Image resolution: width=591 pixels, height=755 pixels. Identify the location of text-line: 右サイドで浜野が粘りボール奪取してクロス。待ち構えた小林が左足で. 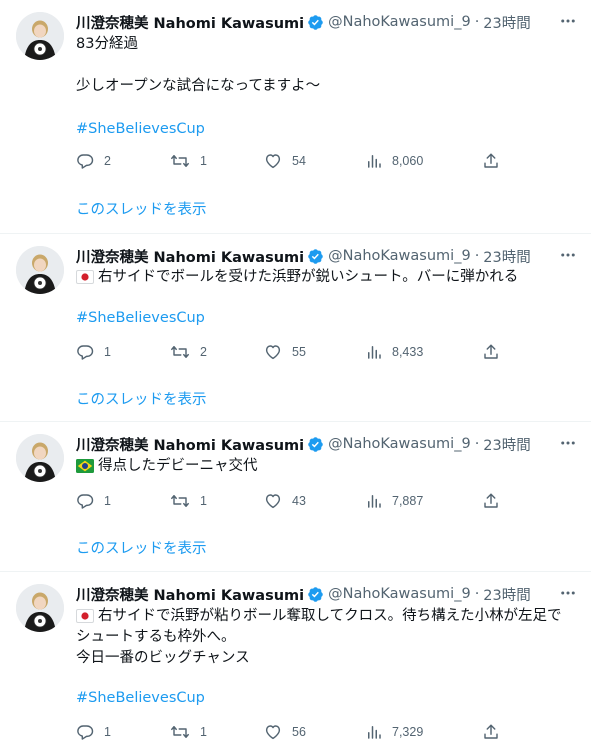
(326, 616).